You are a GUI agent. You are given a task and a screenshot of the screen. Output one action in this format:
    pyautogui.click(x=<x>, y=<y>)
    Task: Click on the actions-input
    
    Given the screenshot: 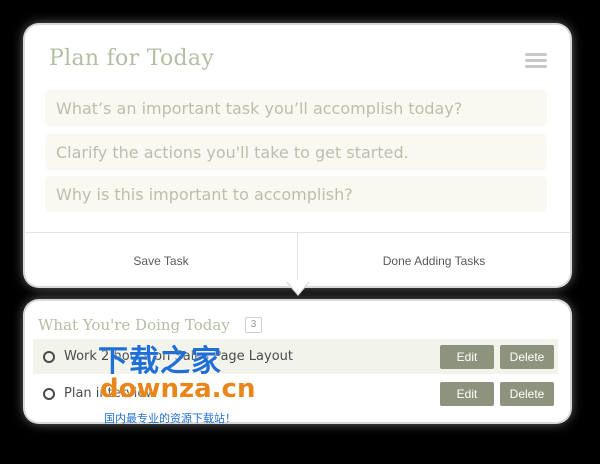 What is the action you would take?
    pyautogui.click(x=296, y=152)
    